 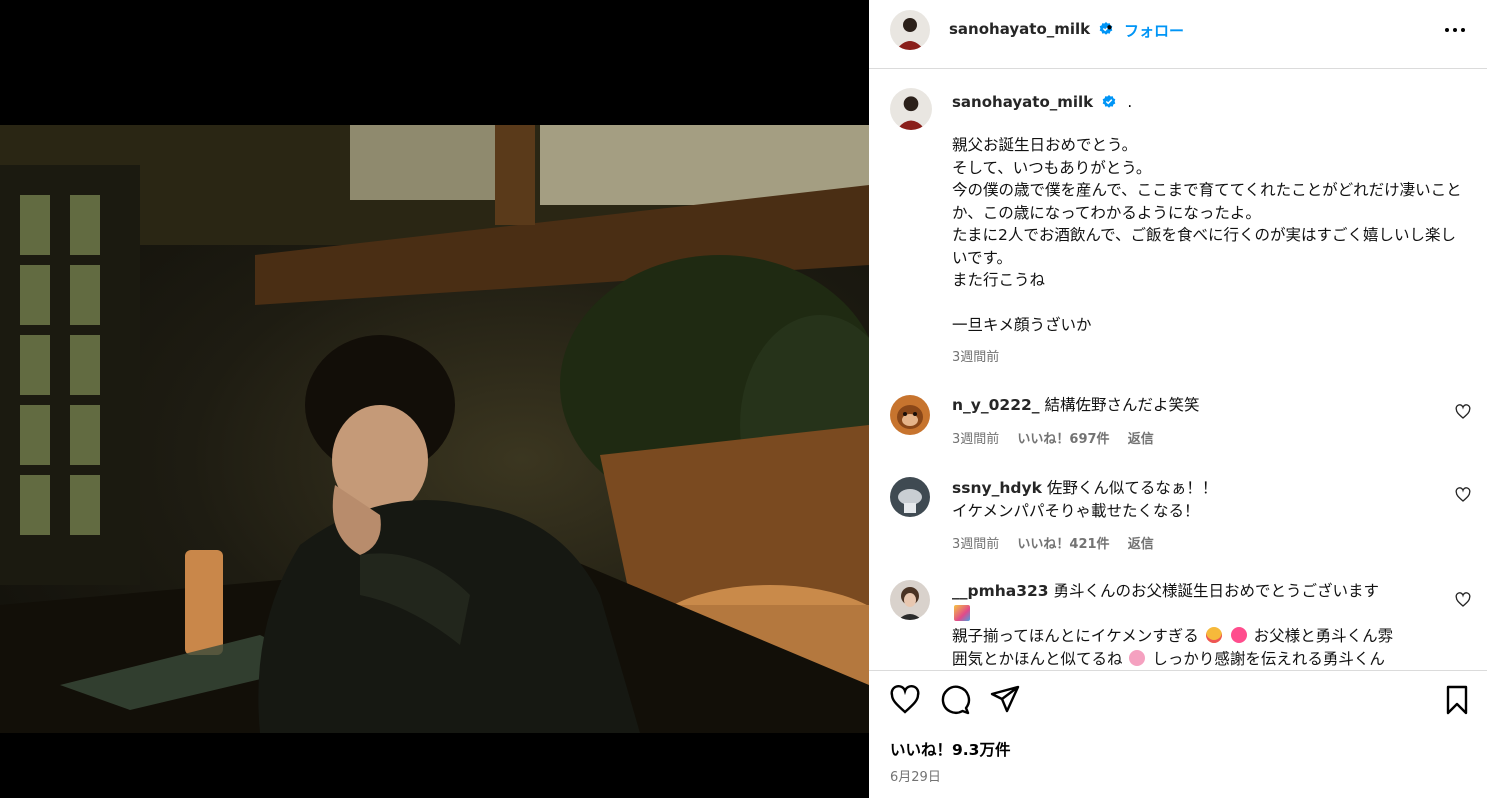 I want to click on comment-text: ssny_hdyk 佐野くん似てるなぁ！！ イケメンパパそりゃ載せたくなる！, so click(x=1197, y=499).